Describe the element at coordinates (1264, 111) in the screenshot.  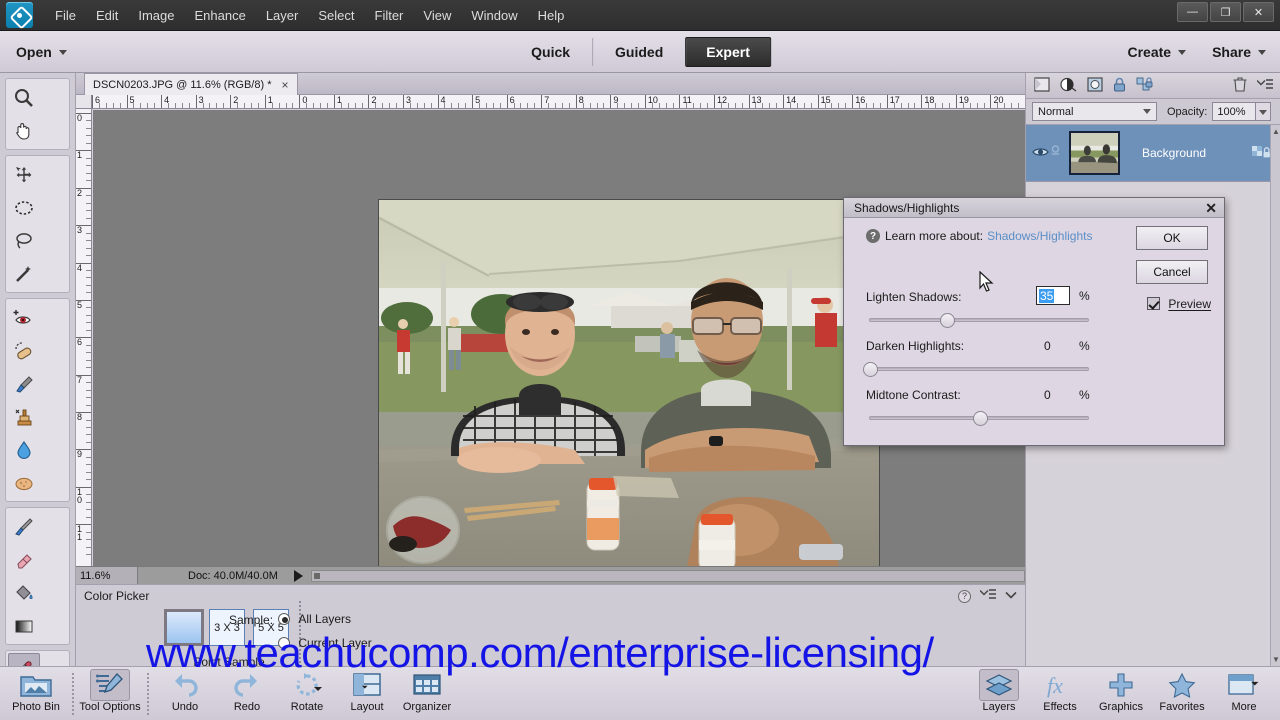
I see `opacity-dropdown-icon` at that location.